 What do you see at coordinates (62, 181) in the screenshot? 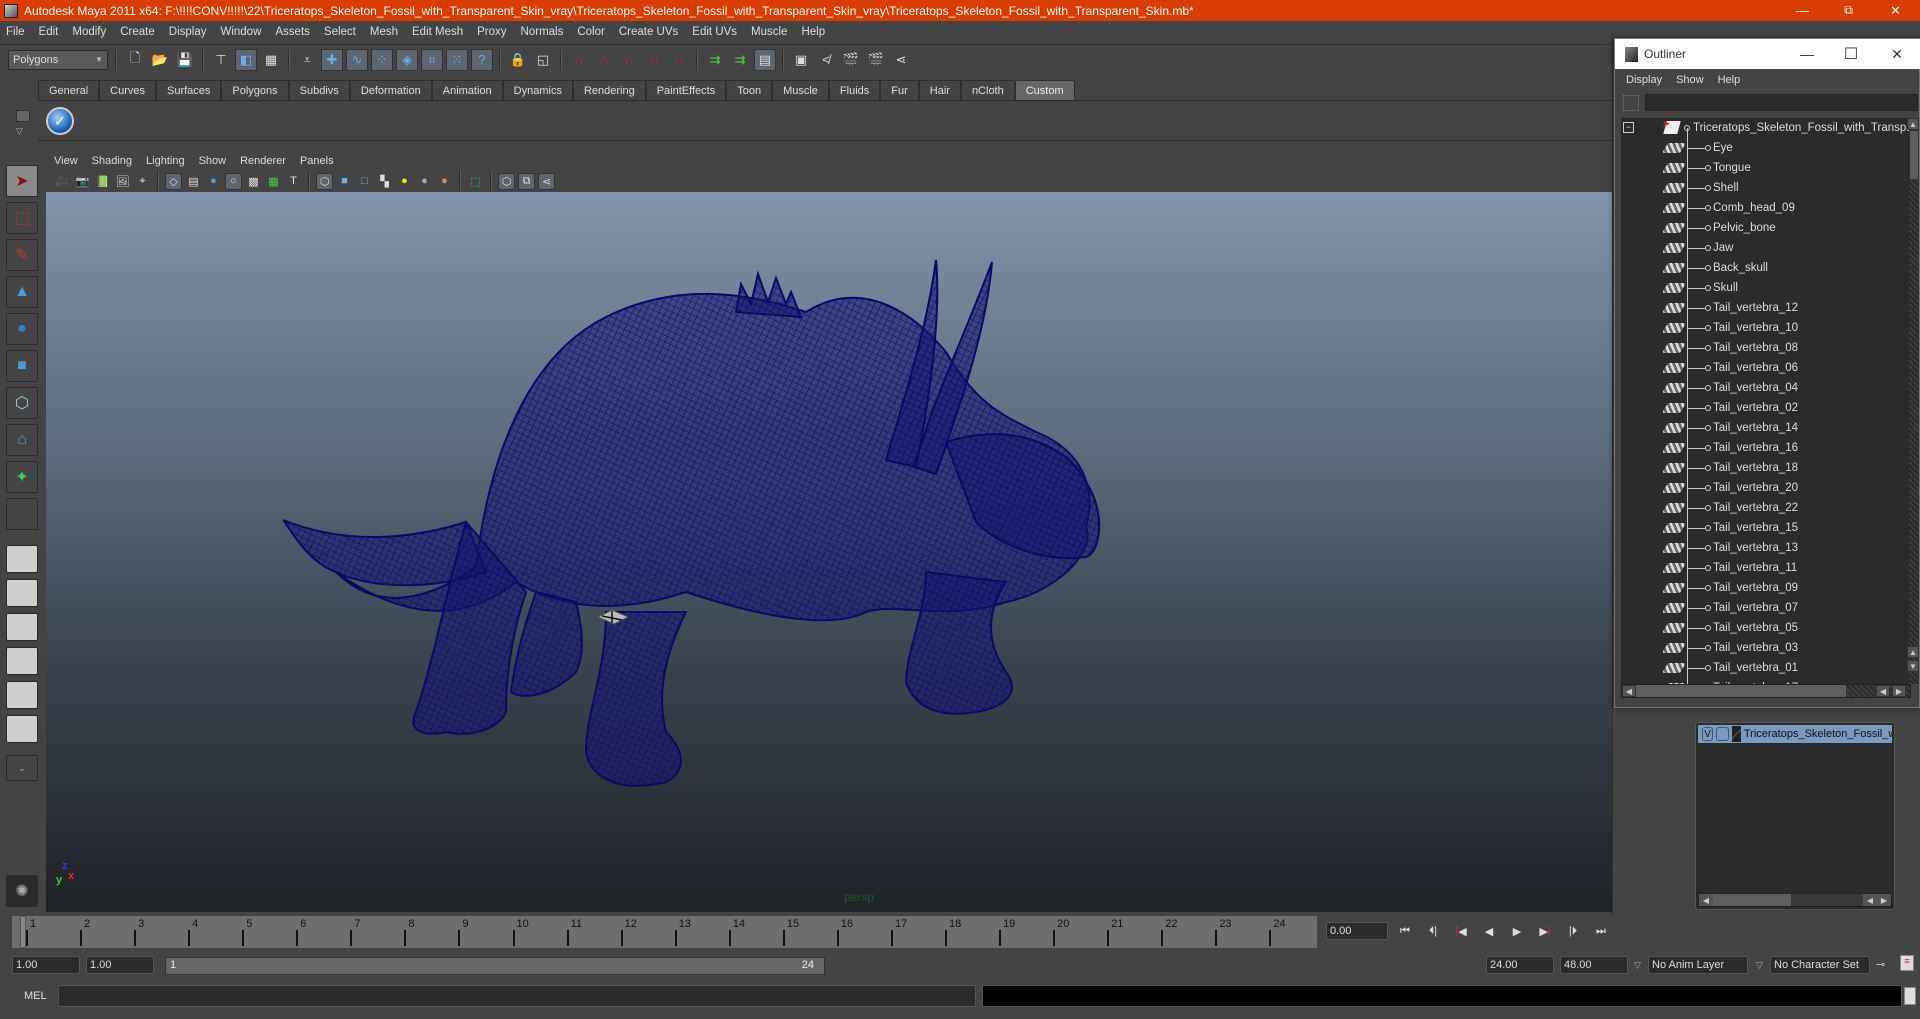
I see `select-camera-icon: 🎥` at bounding box center [62, 181].